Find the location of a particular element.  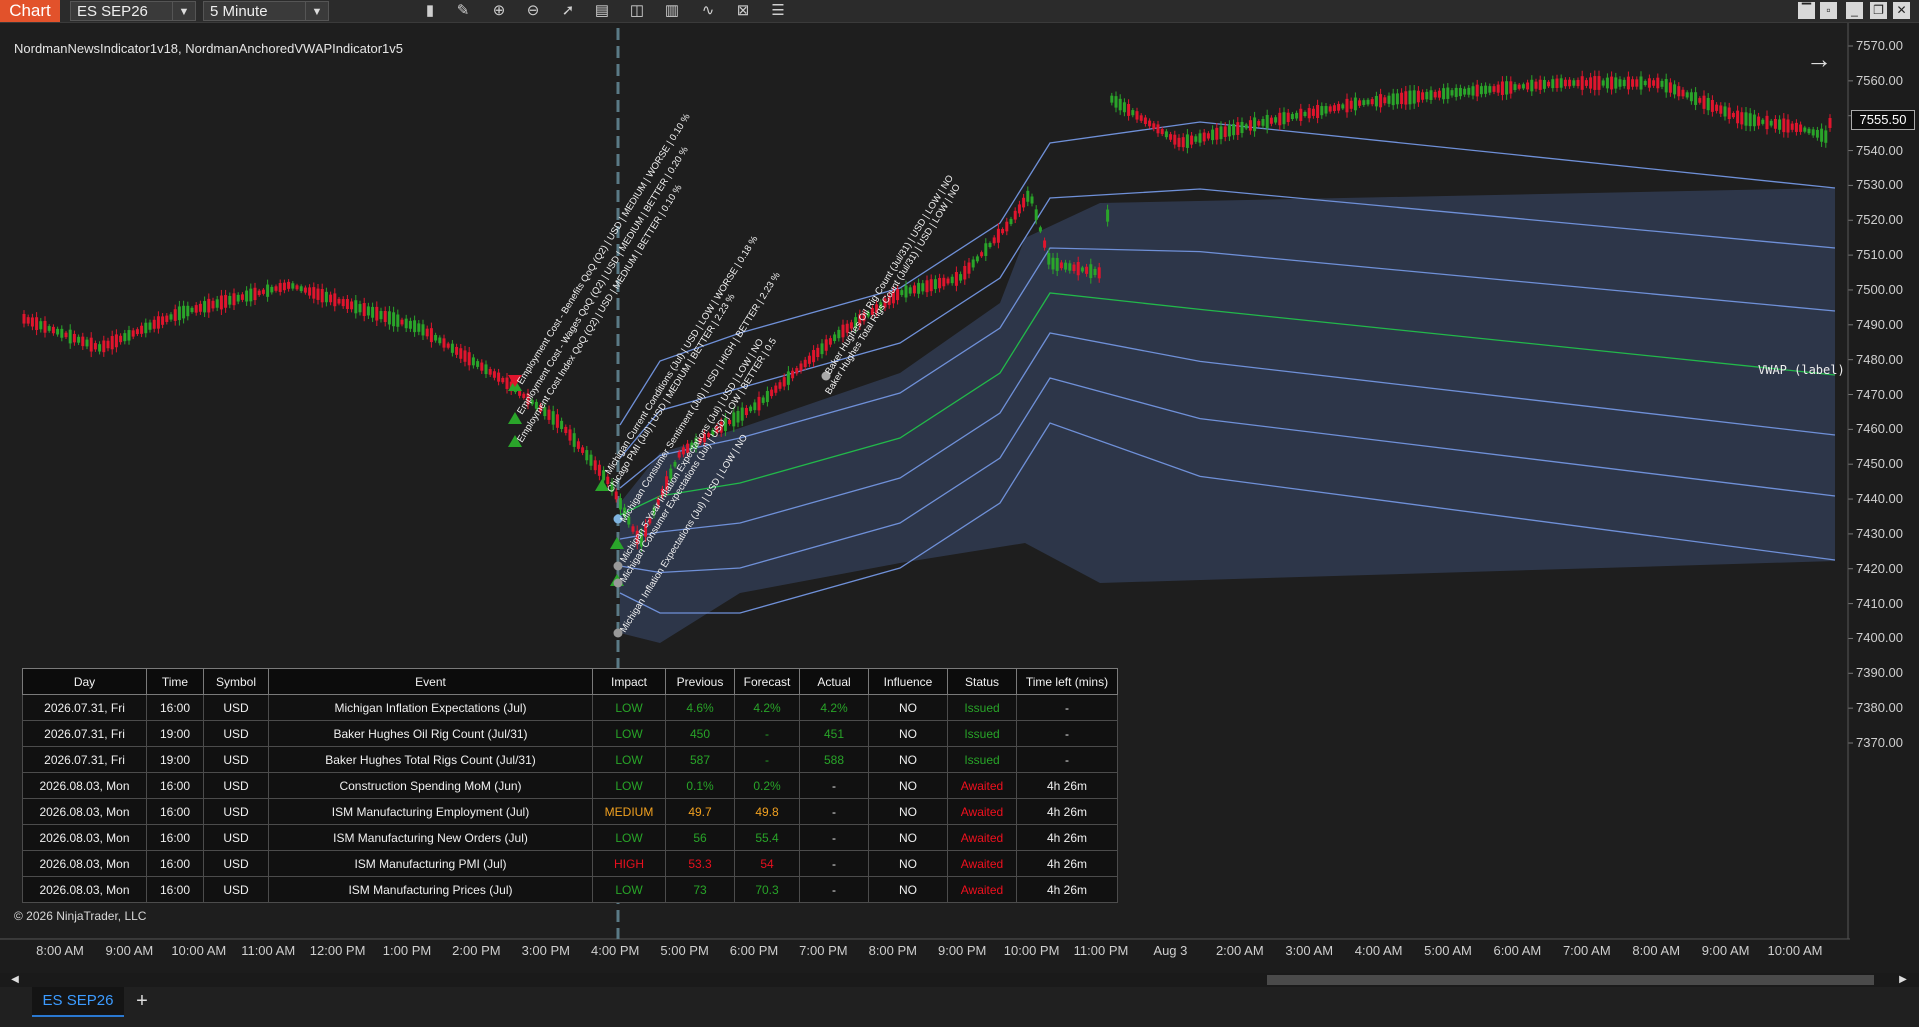

scroll-left-icon: ◀ is located at coordinates (15, 980).